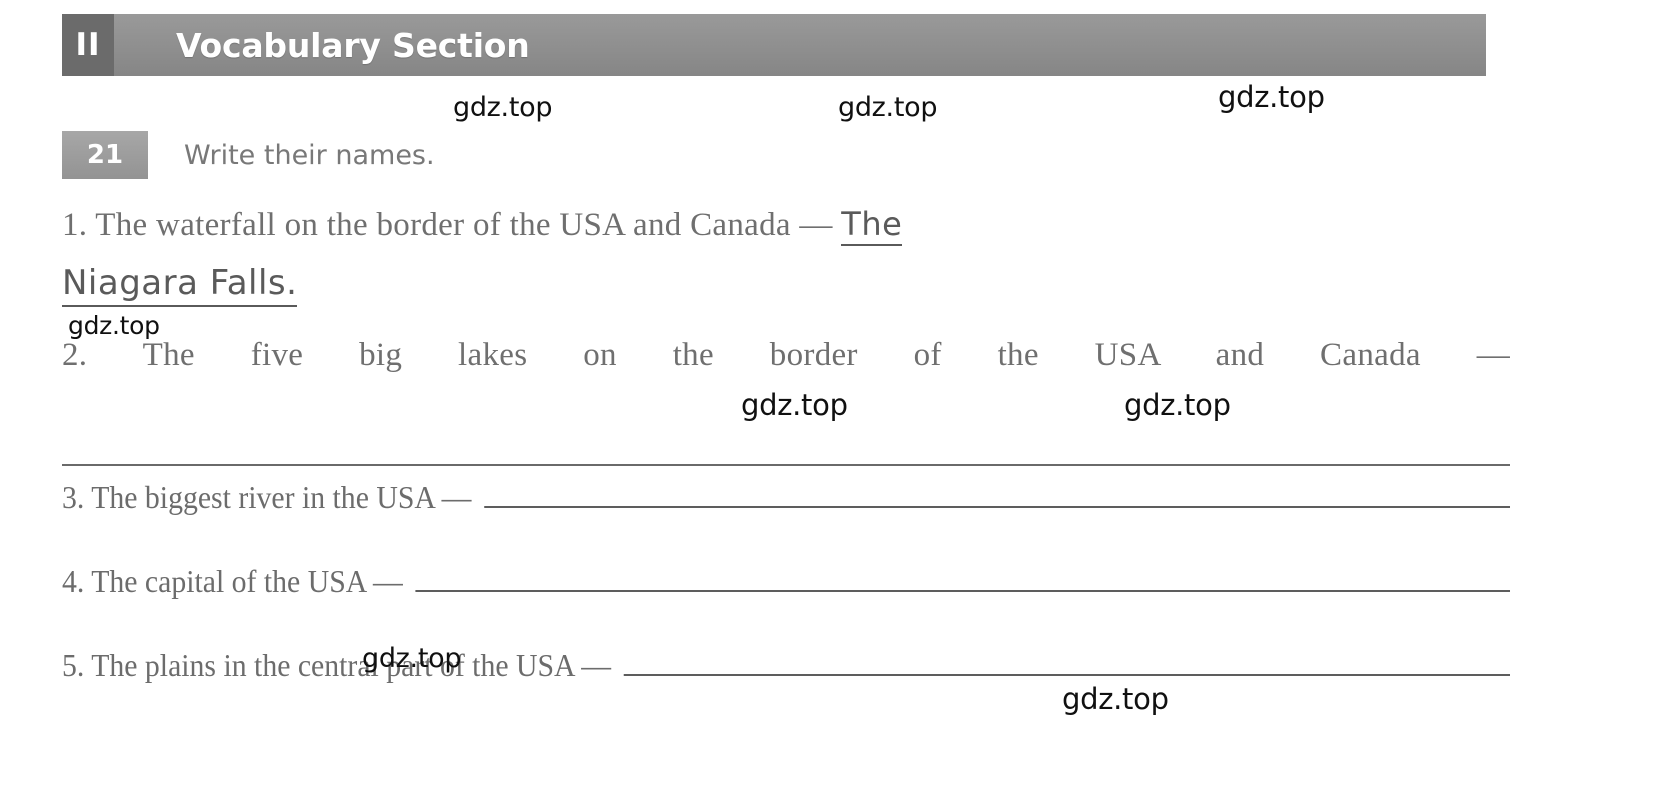 The width and height of the screenshot is (1653, 812). Describe the element at coordinates (872, 225) in the screenshot. I see `item-1-answer-part1: The` at that location.